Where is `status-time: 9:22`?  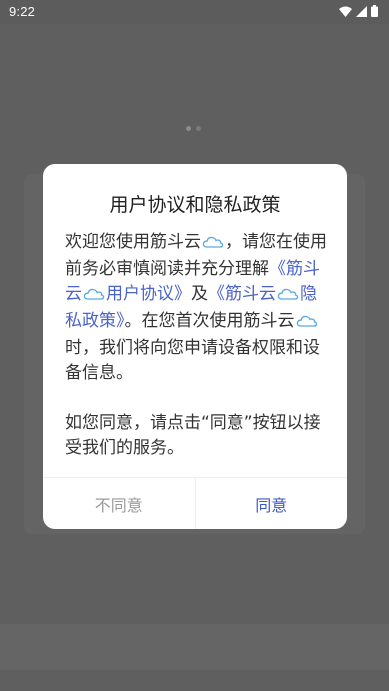
status-time: 9:22 is located at coordinates (22, 11).